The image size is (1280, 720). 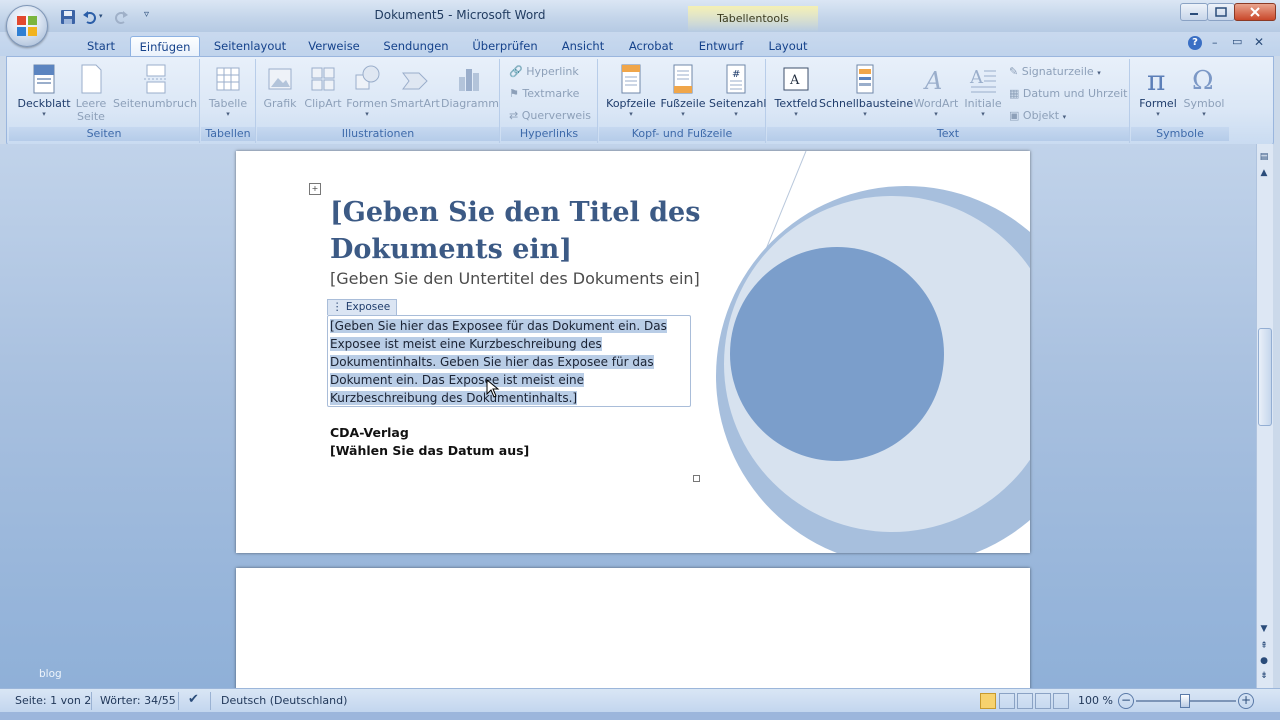 What do you see at coordinates (583, 46) in the screenshot?
I see `tab-ansicht: Ansicht` at bounding box center [583, 46].